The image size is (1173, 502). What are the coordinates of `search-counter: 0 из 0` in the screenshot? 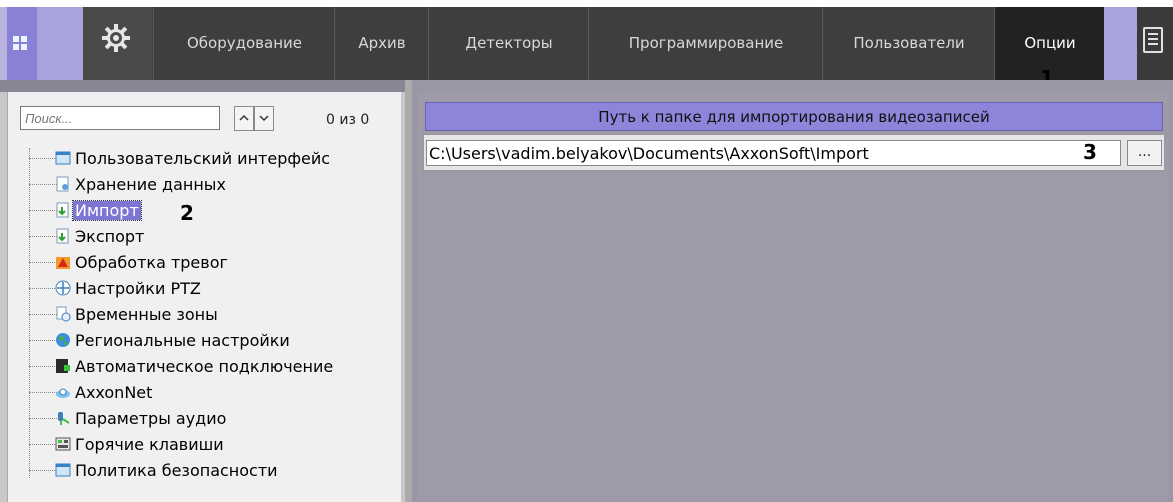 It's located at (348, 120).